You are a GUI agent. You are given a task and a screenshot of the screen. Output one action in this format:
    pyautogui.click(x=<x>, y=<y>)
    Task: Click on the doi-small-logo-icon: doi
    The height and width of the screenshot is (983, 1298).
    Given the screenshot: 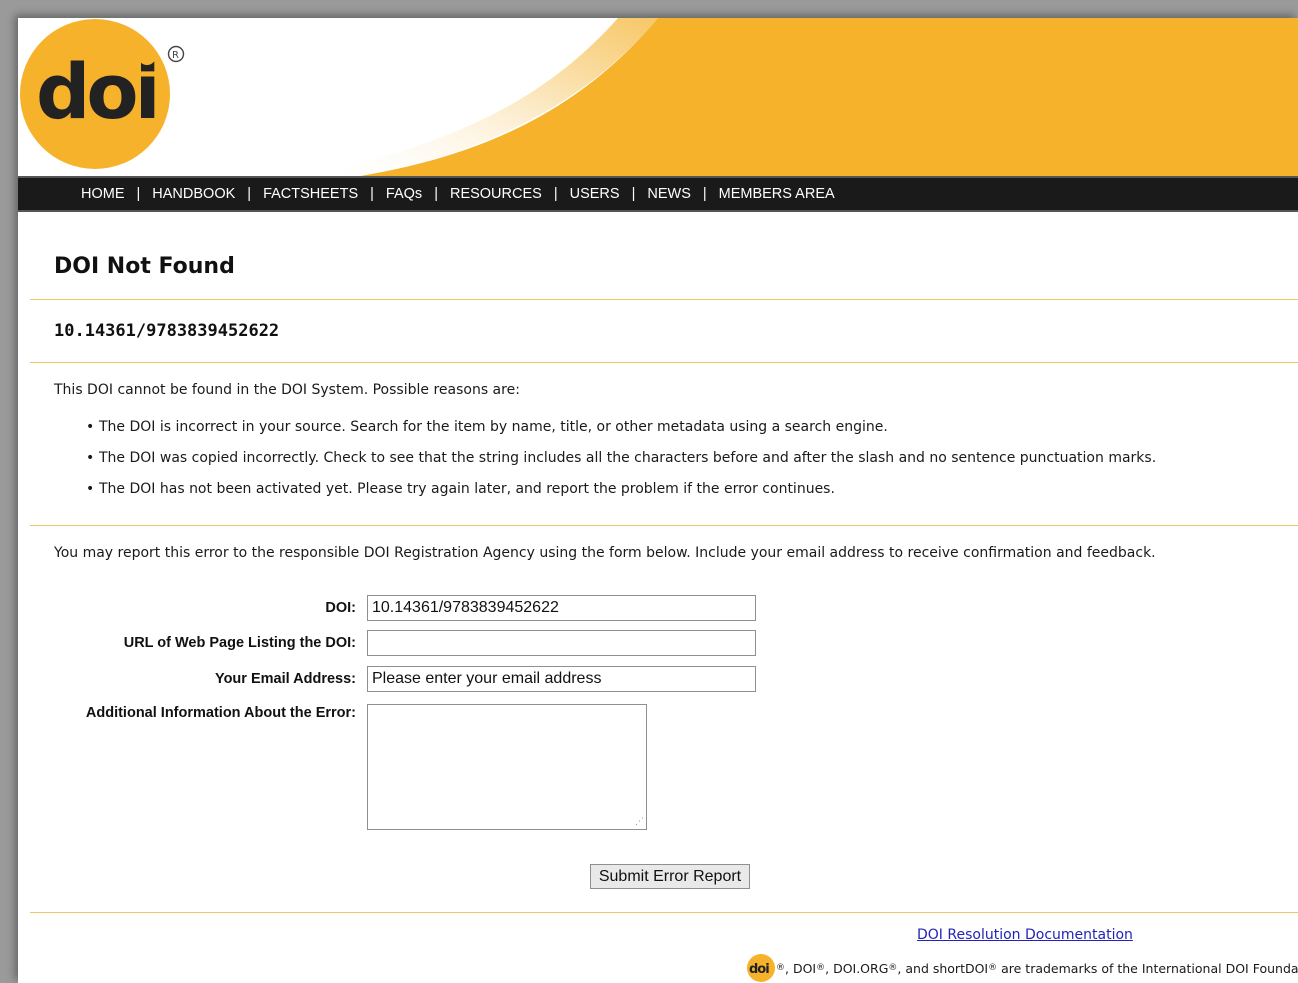 What is the action you would take?
    pyautogui.click(x=761, y=968)
    